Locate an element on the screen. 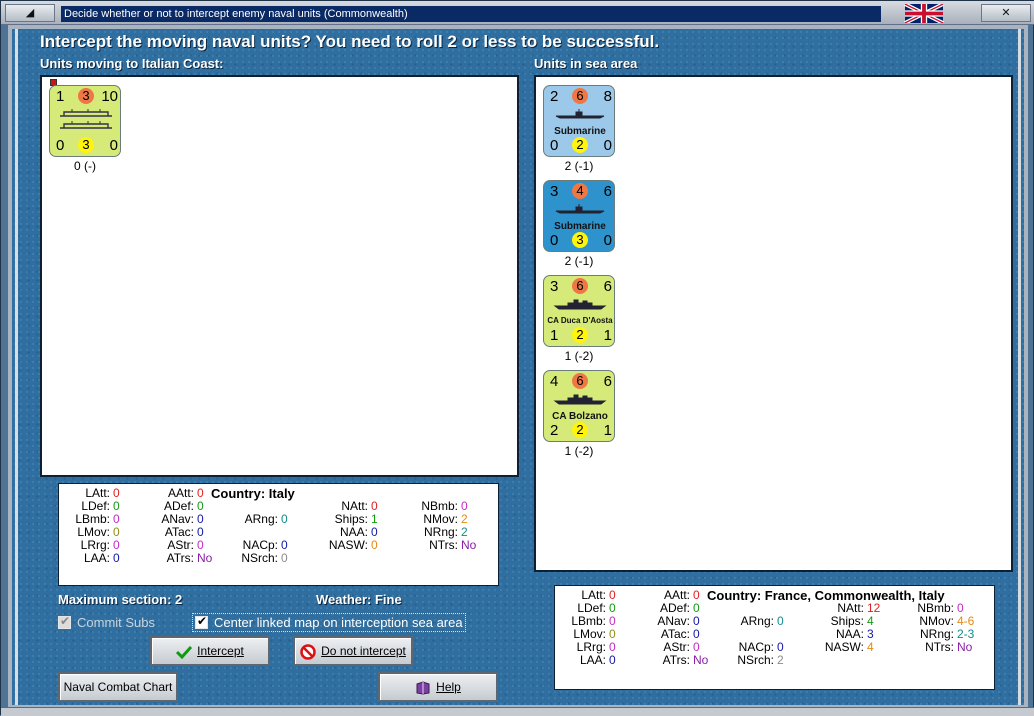 The image size is (1034, 716). unit-modifier: 1 (-2) is located at coordinates (579, 356).